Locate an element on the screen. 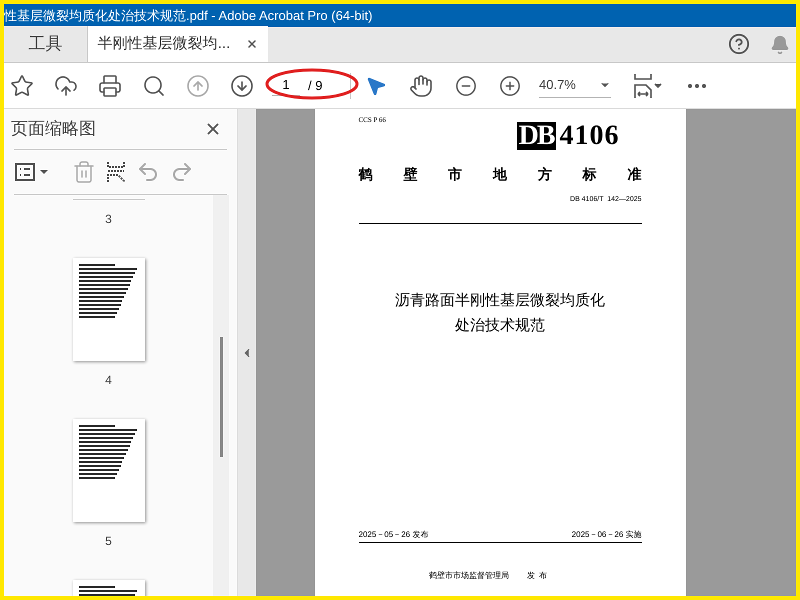  options-icon is located at coordinates (32, 172).